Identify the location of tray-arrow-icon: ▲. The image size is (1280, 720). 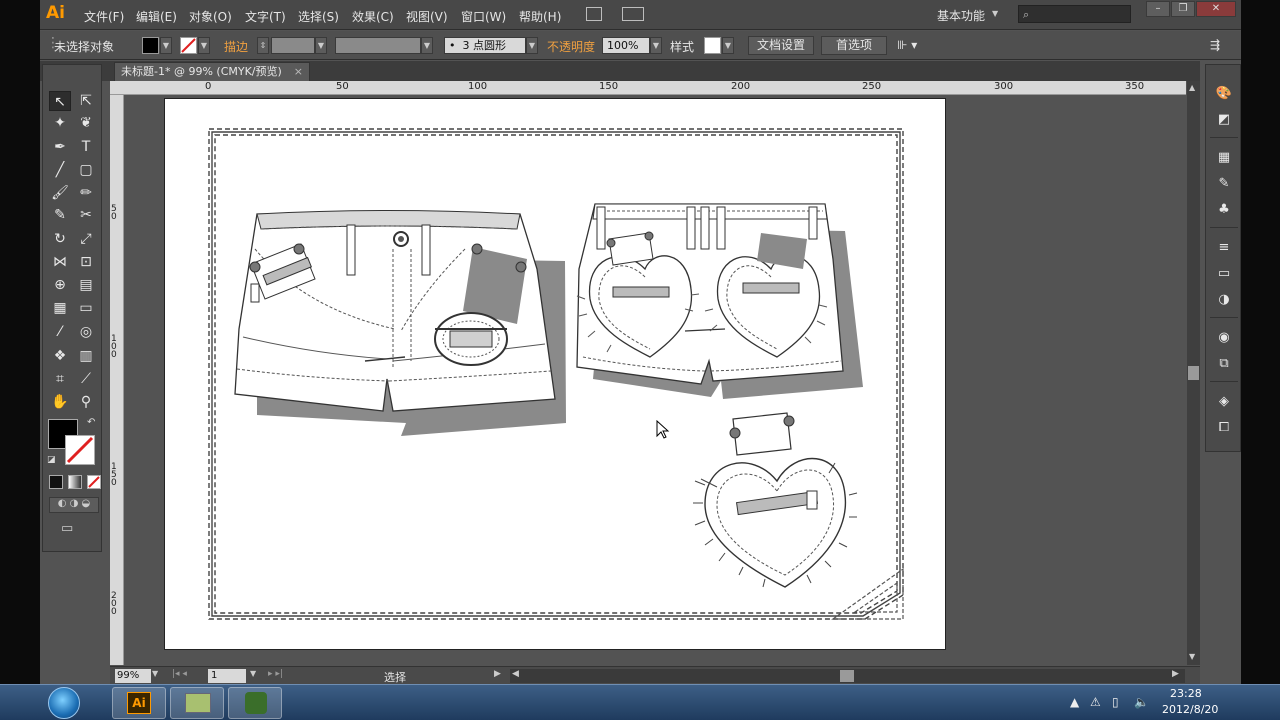
(1074, 702).